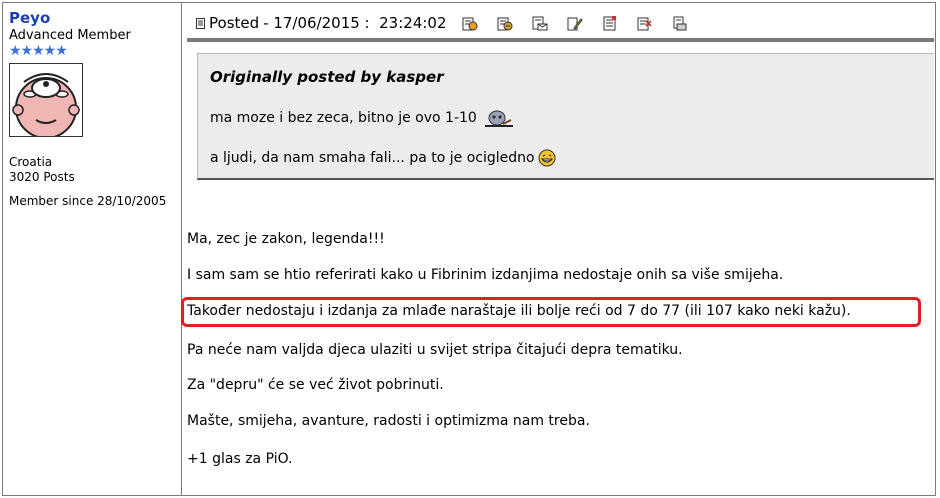 This screenshot has height=498, width=940. What do you see at coordinates (38, 51) in the screenshot?
I see `rank-stars-icon: ★★★★★` at bounding box center [38, 51].